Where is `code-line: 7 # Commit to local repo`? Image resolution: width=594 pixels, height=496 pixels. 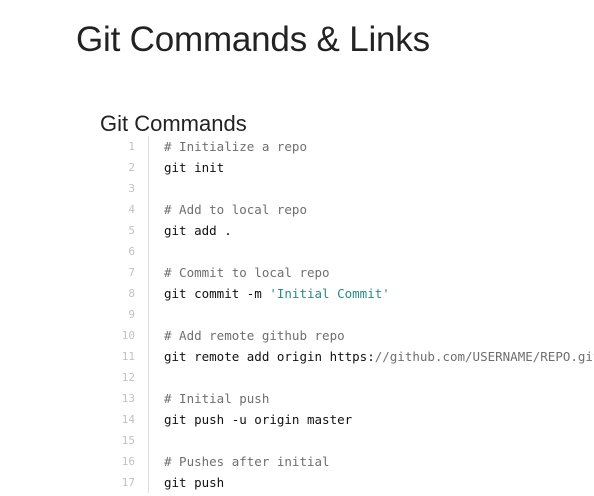 code-line: 7 # Commit to local repo is located at coordinates (355, 272).